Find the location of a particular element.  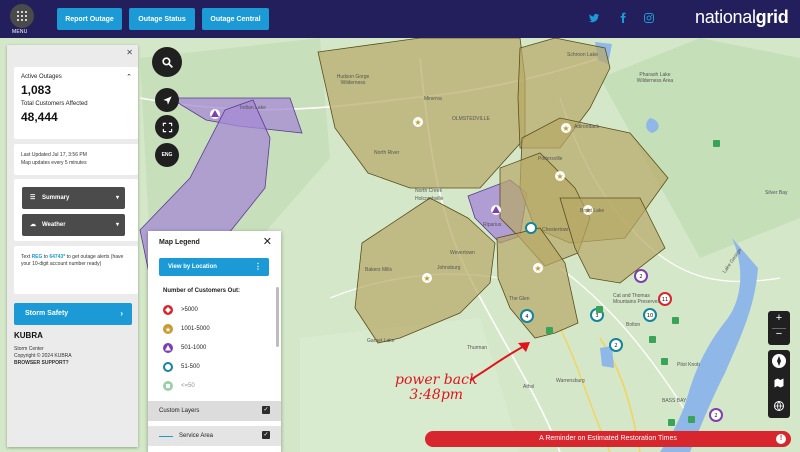

fullscreen-button is located at coordinates (167, 127).